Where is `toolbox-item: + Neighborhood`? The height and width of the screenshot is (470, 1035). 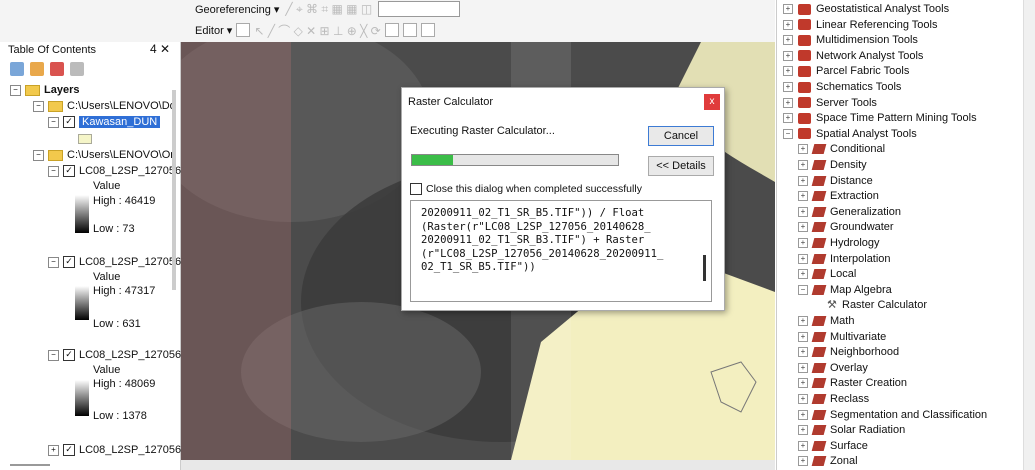 toolbox-item: + Neighborhood is located at coordinates (848, 352).